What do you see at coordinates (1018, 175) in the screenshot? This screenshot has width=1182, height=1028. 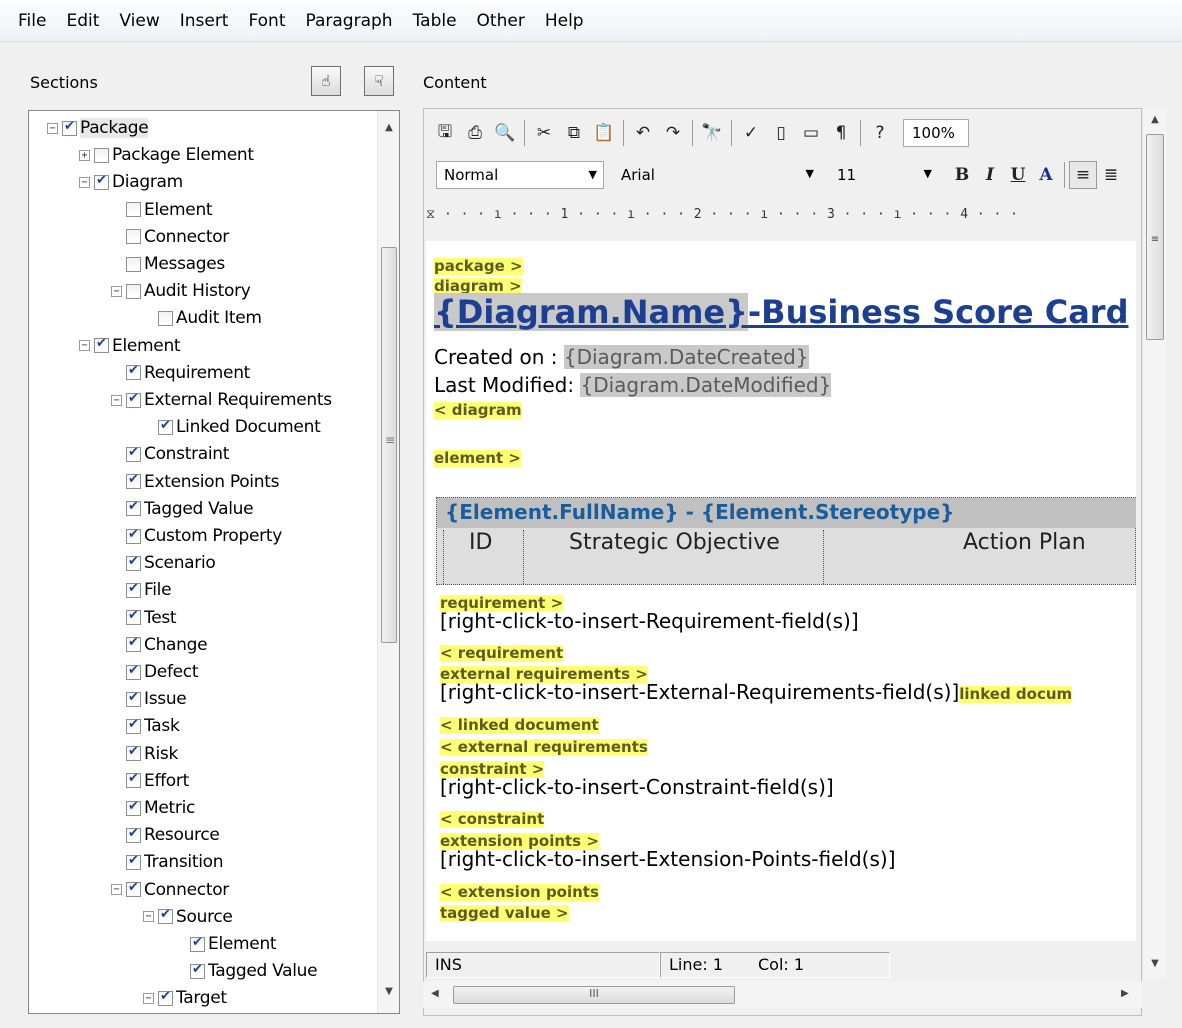 I see `underline-button: U` at bounding box center [1018, 175].